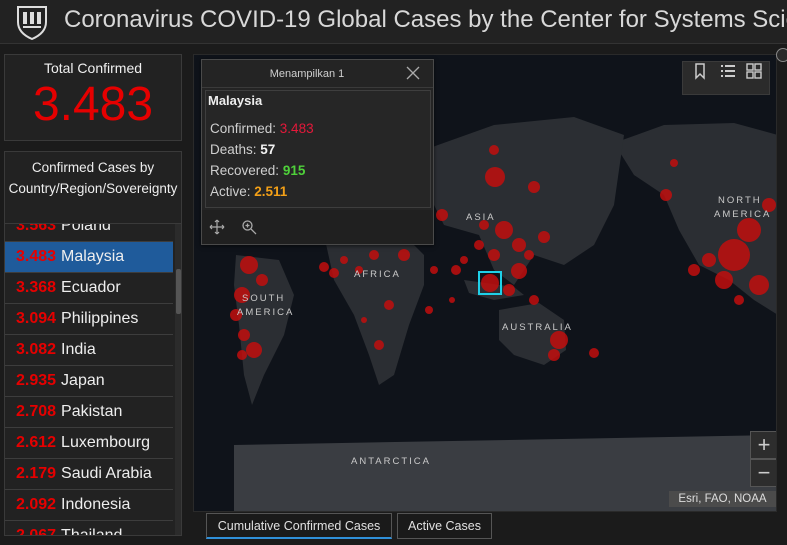 The width and height of the screenshot is (787, 545). Describe the element at coordinates (93, 104) in the screenshot. I see `total-confirmed-value: 3.483` at that location.